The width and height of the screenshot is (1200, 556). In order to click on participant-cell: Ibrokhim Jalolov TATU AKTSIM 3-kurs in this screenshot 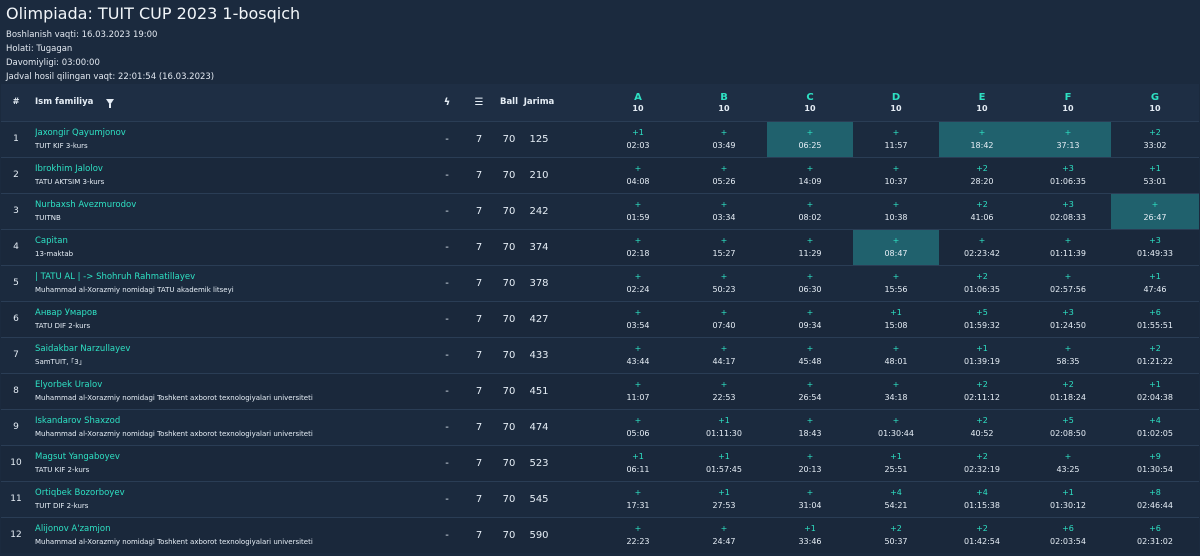, I will do `click(231, 175)`.